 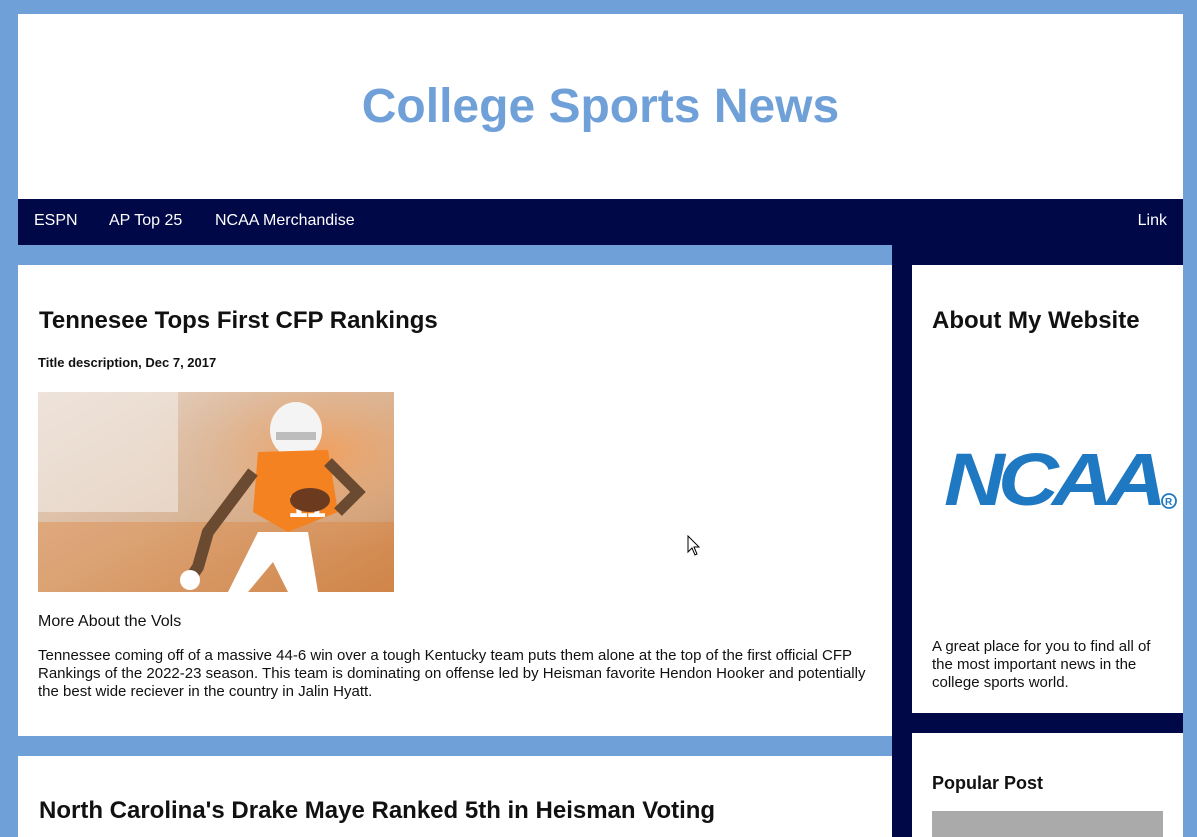 I want to click on popular-post-title: Popular Post, so click(x=988, y=783).